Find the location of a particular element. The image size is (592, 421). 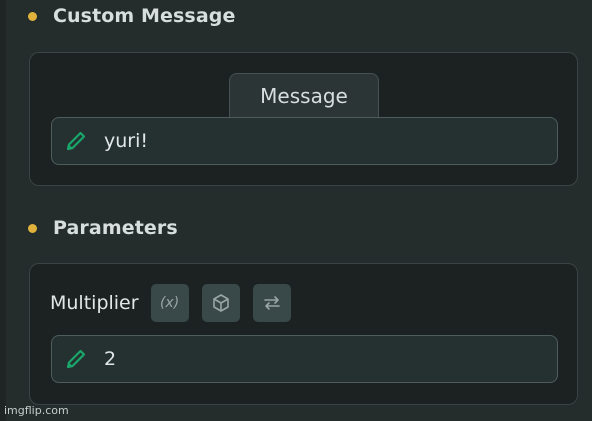

multiplier-input-value: 2 is located at coordinates (110, 359).